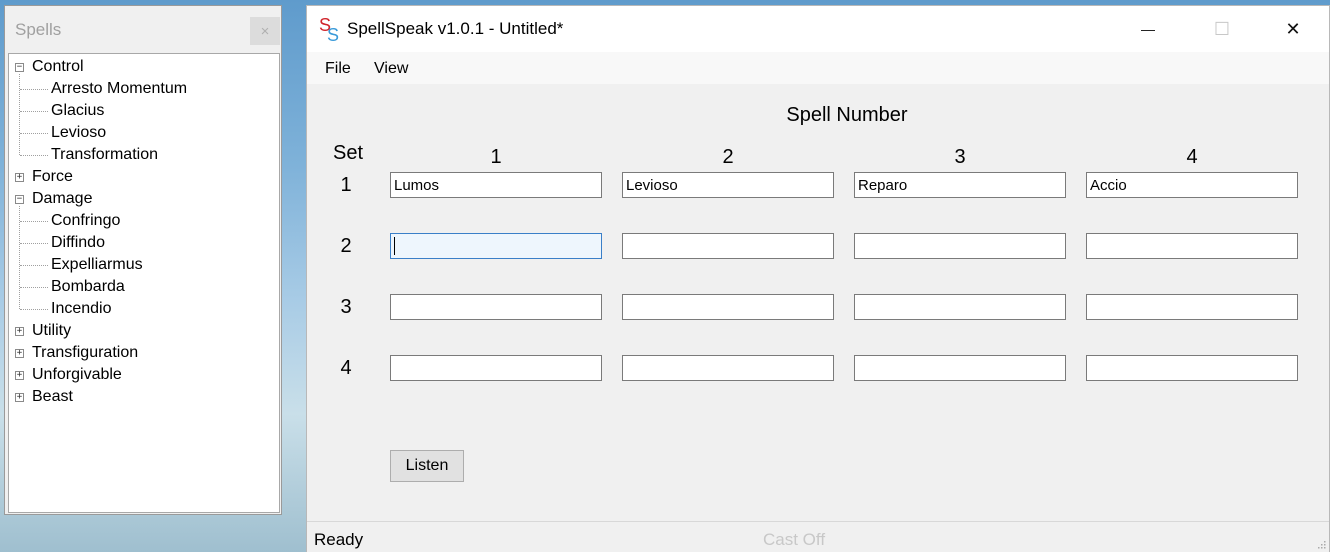 Image resolution: width=1330 pixels, height=552 pixels. Describe the element at coordinates (960, 185) in the screenshot. I see `spell-input-set1-slot3` at that location.